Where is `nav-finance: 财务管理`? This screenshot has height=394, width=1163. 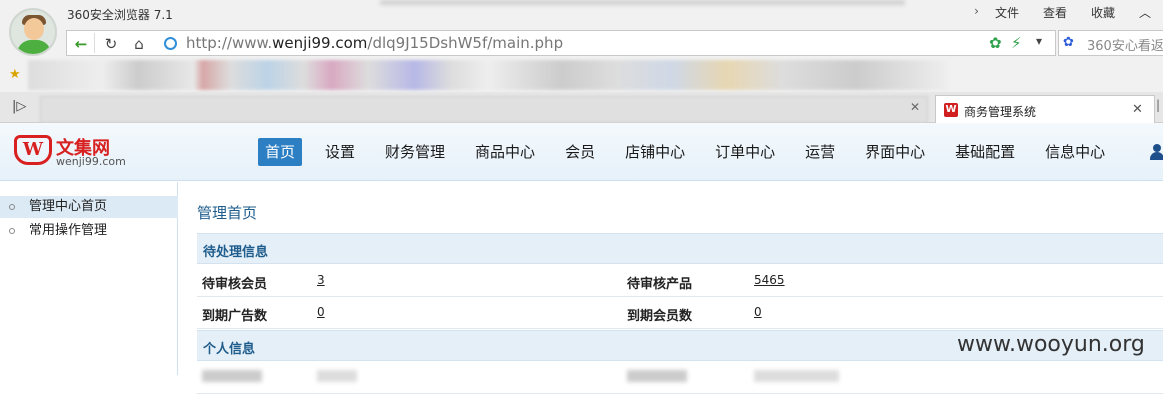
nav-finance: 财务管理 is located at coordinates (415, 152).